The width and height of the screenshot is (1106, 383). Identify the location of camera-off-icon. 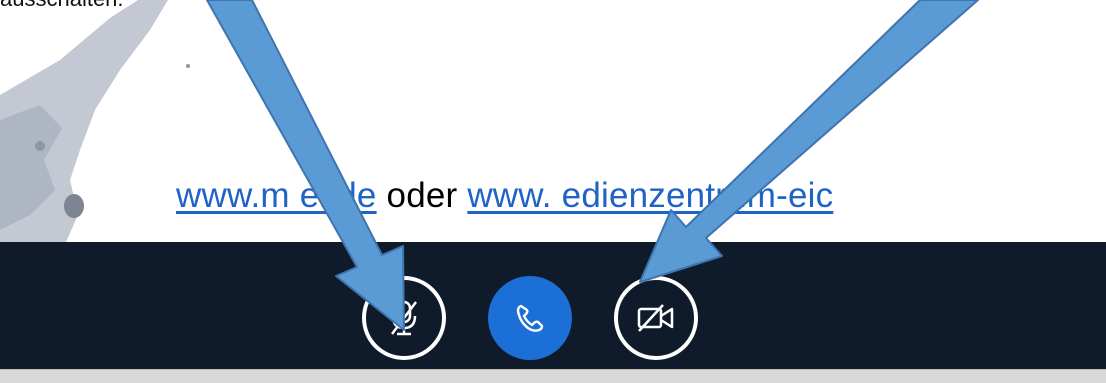
(655, 318).